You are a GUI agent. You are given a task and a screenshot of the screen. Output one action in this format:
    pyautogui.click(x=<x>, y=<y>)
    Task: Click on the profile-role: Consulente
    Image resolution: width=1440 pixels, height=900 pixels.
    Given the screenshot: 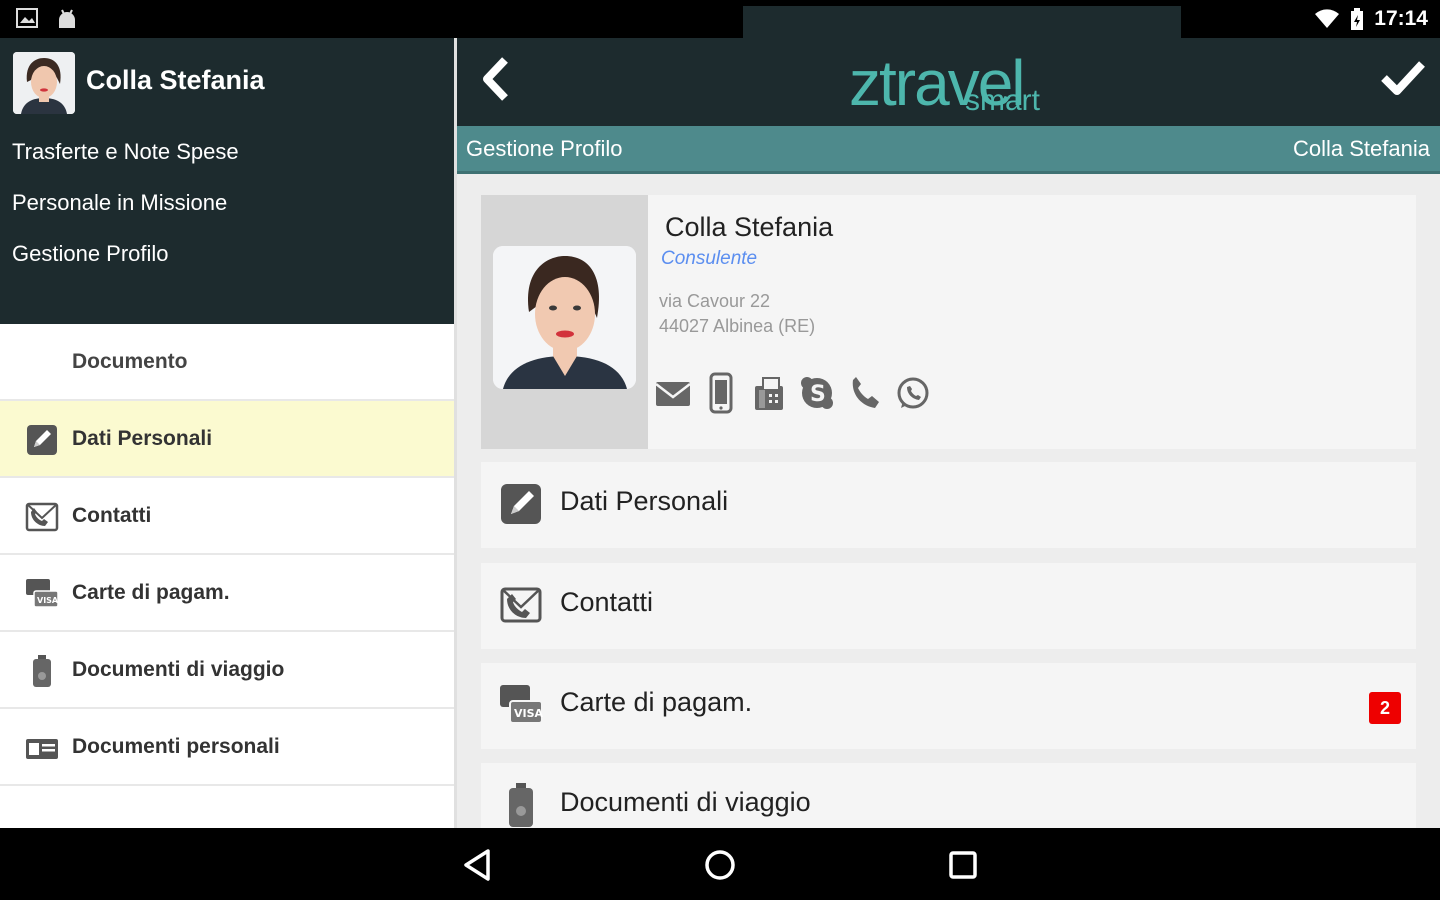 What is the action you would take?
    pyautogui.click(x=709, y=258)
    